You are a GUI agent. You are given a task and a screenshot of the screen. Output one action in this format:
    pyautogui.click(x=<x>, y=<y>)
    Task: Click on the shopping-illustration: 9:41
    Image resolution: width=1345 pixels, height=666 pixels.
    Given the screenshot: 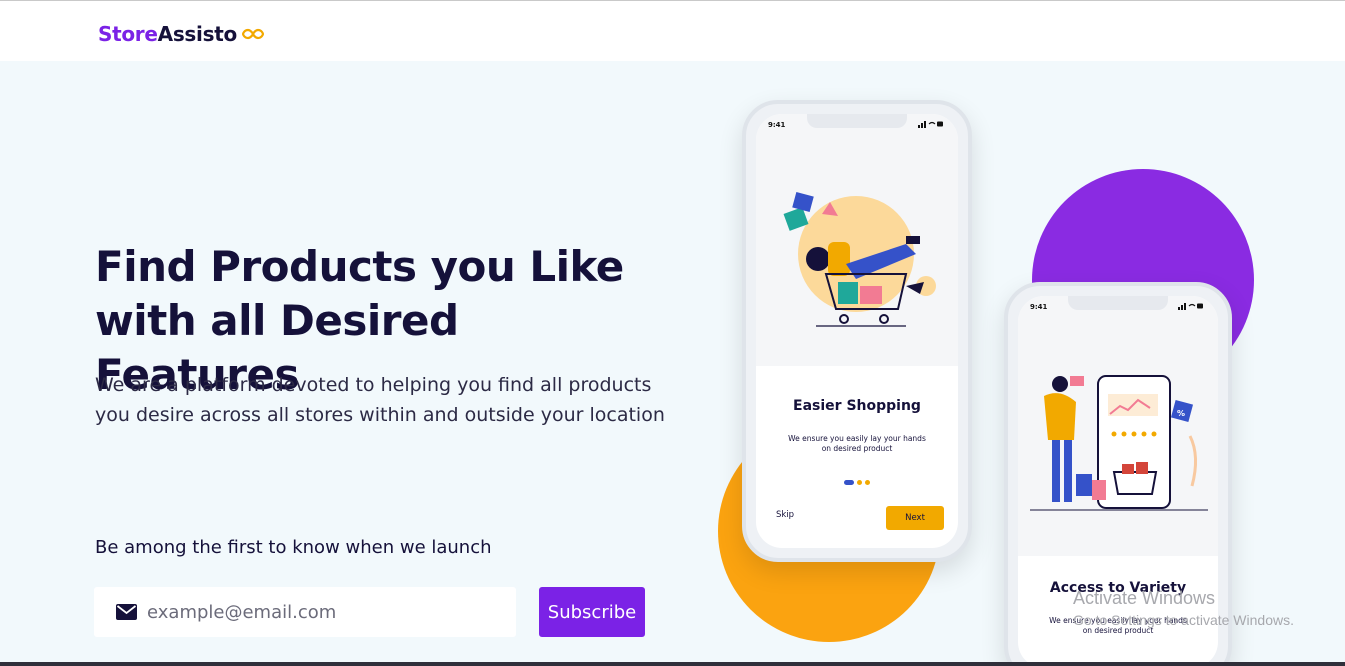 What is the action you would take?
    pyautogui.click(x=857, y=240)
    